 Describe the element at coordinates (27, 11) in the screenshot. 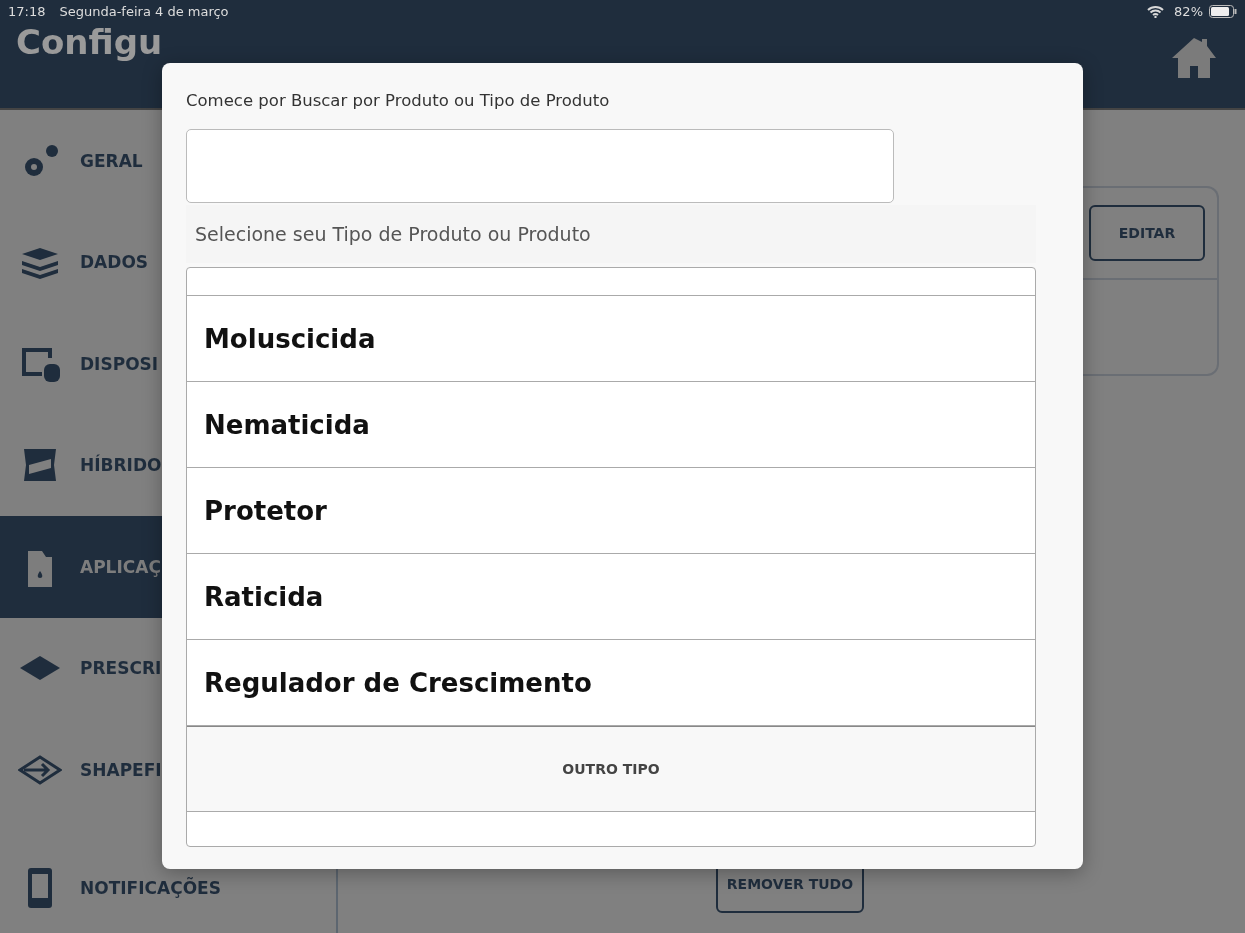

I see `status-time: 17:18` at that location.